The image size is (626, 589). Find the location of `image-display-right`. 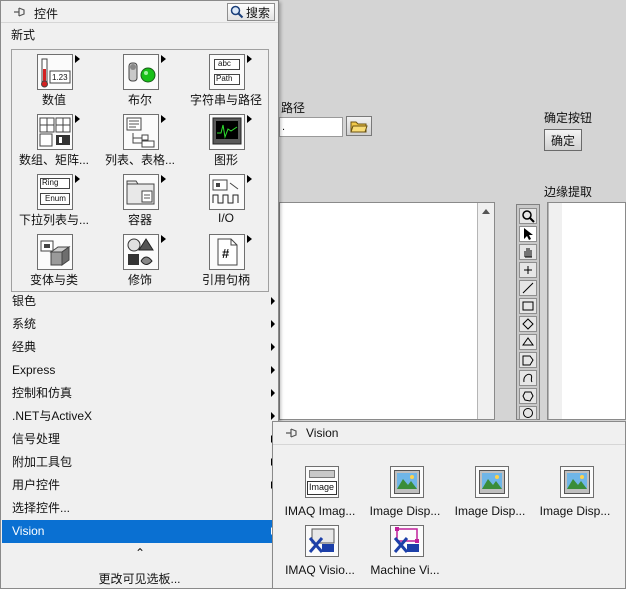

image-display-right is located at coordinates (586, 311).